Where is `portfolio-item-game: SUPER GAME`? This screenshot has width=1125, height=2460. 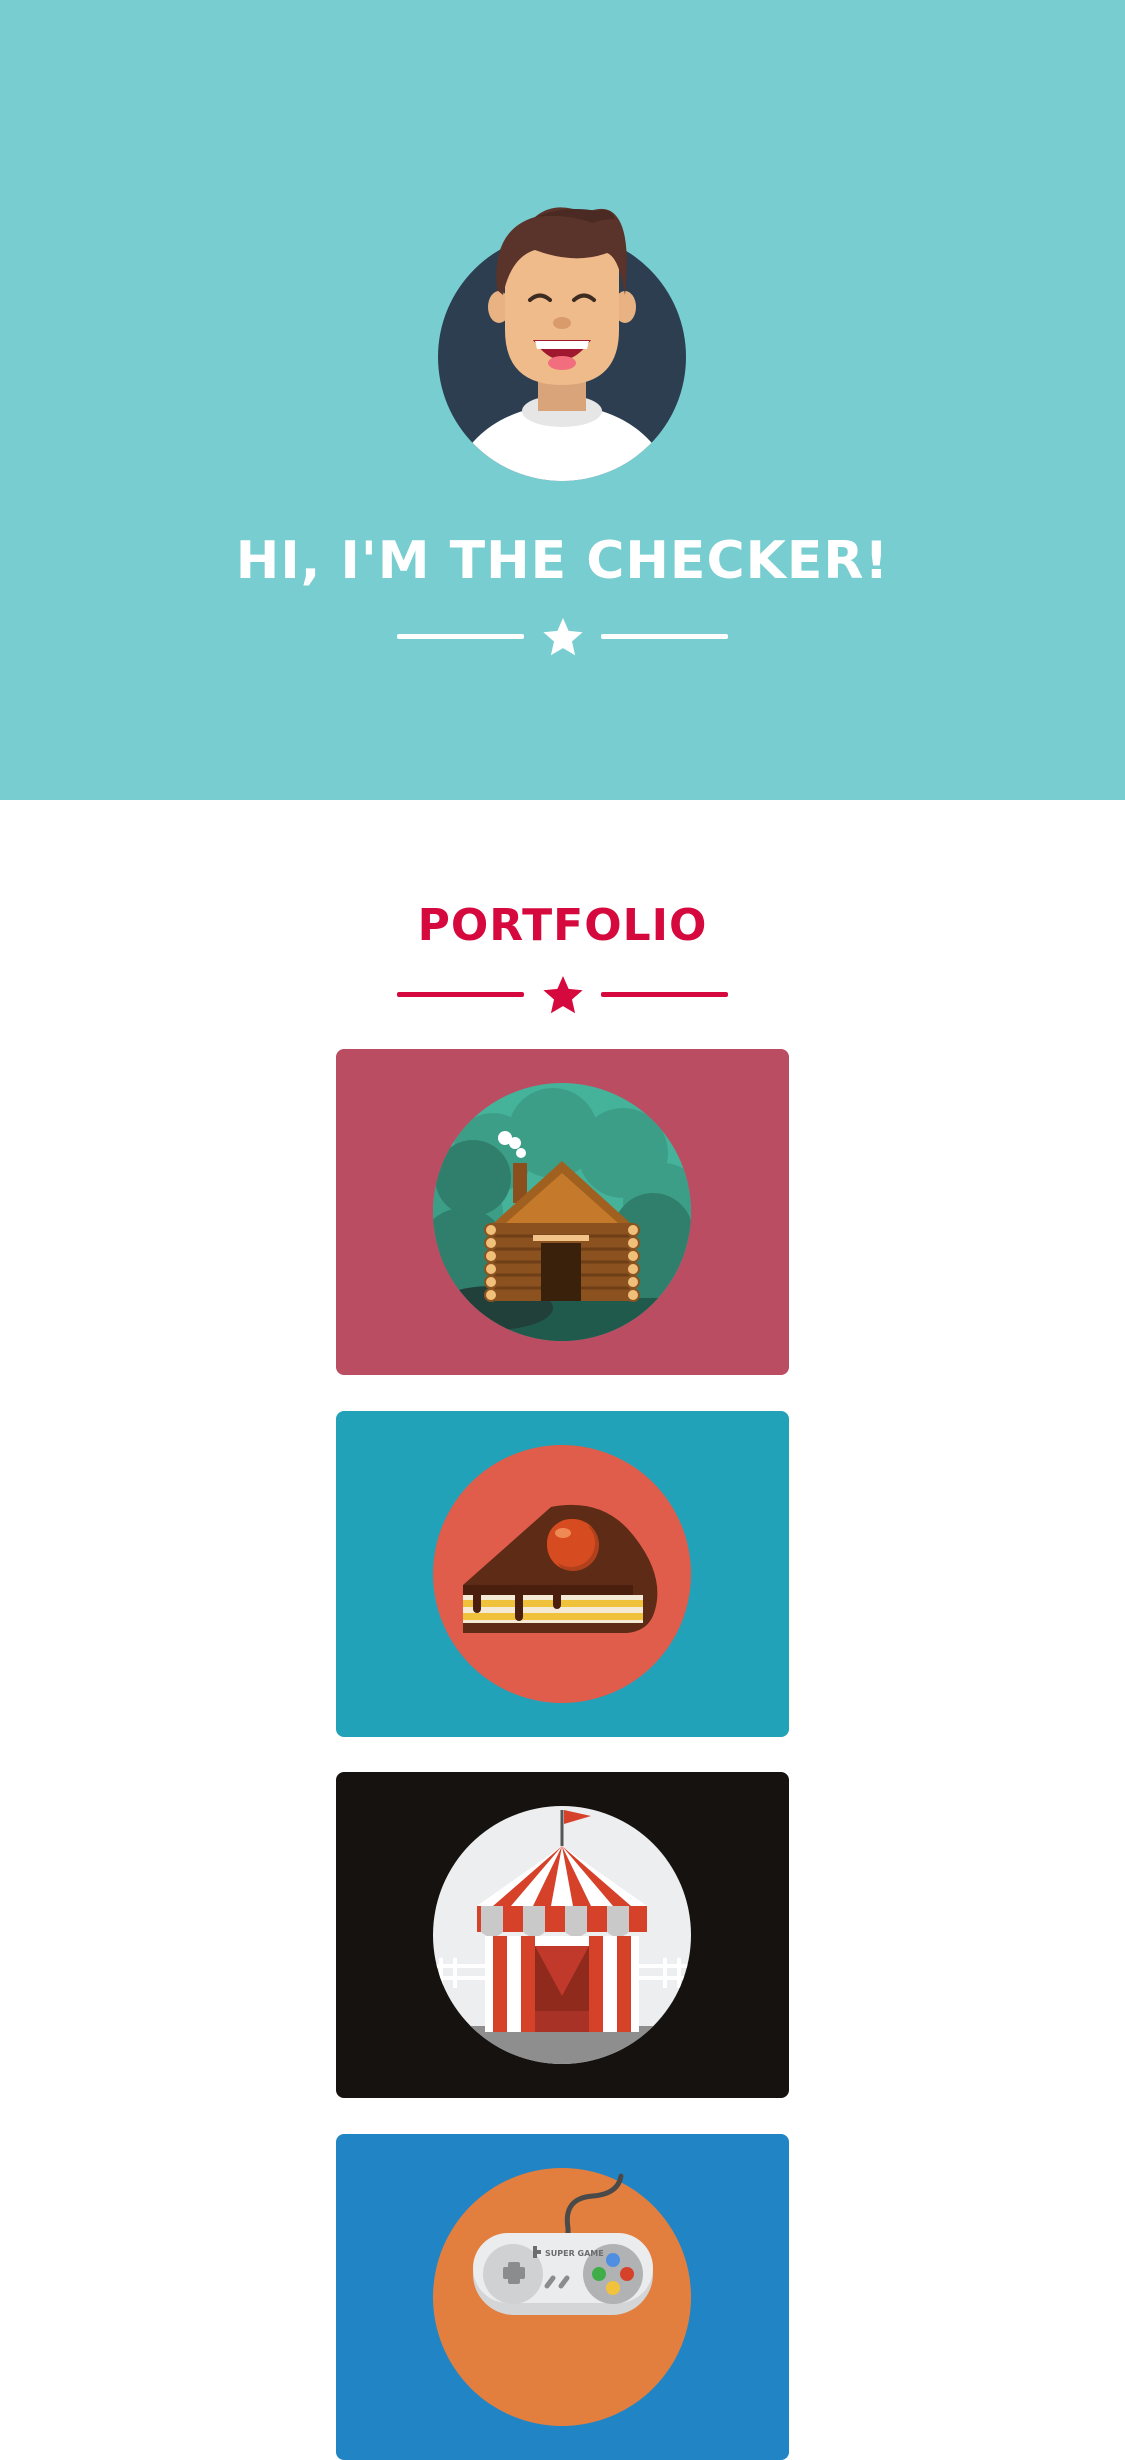 portfolio-item-game: SUPER GAME is located at coordinates (562, 2297).